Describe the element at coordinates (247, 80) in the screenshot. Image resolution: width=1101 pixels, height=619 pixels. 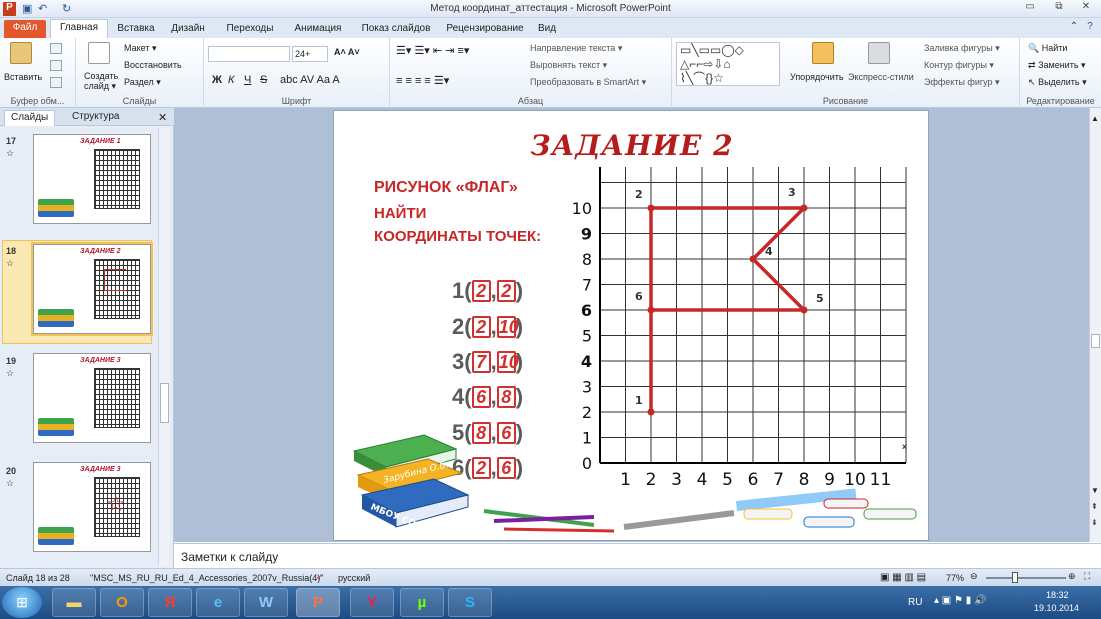
I see `underline-button: Ч` at that location.